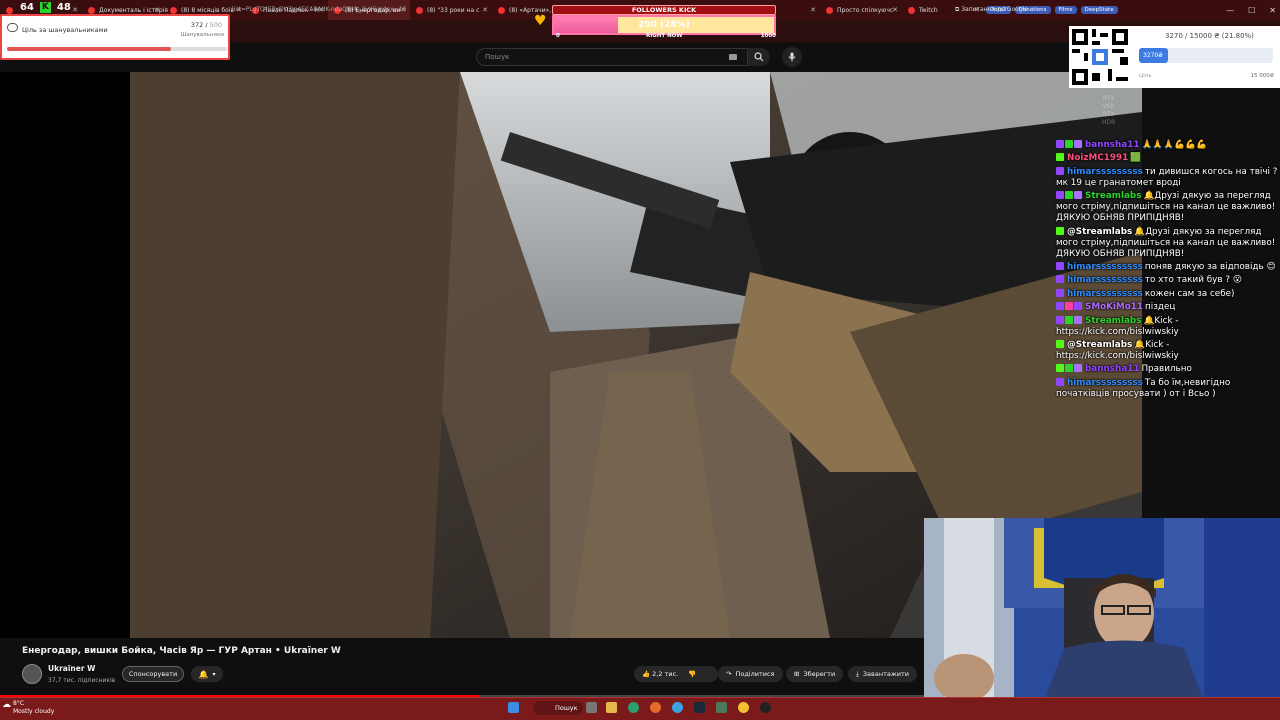 This screenshot has height=720, width=1280. I want to click on counter-second: 48, so click(63, 7).